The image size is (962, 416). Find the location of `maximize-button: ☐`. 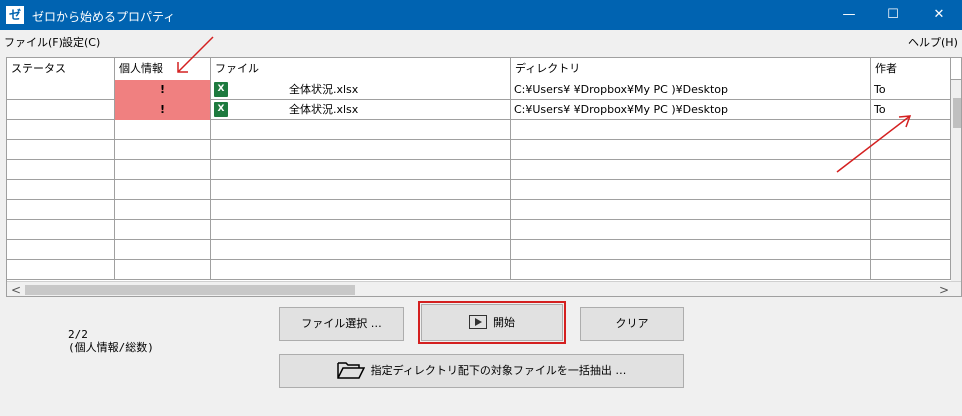

maximize-button: ☐ is located at coordinates (893, 15).